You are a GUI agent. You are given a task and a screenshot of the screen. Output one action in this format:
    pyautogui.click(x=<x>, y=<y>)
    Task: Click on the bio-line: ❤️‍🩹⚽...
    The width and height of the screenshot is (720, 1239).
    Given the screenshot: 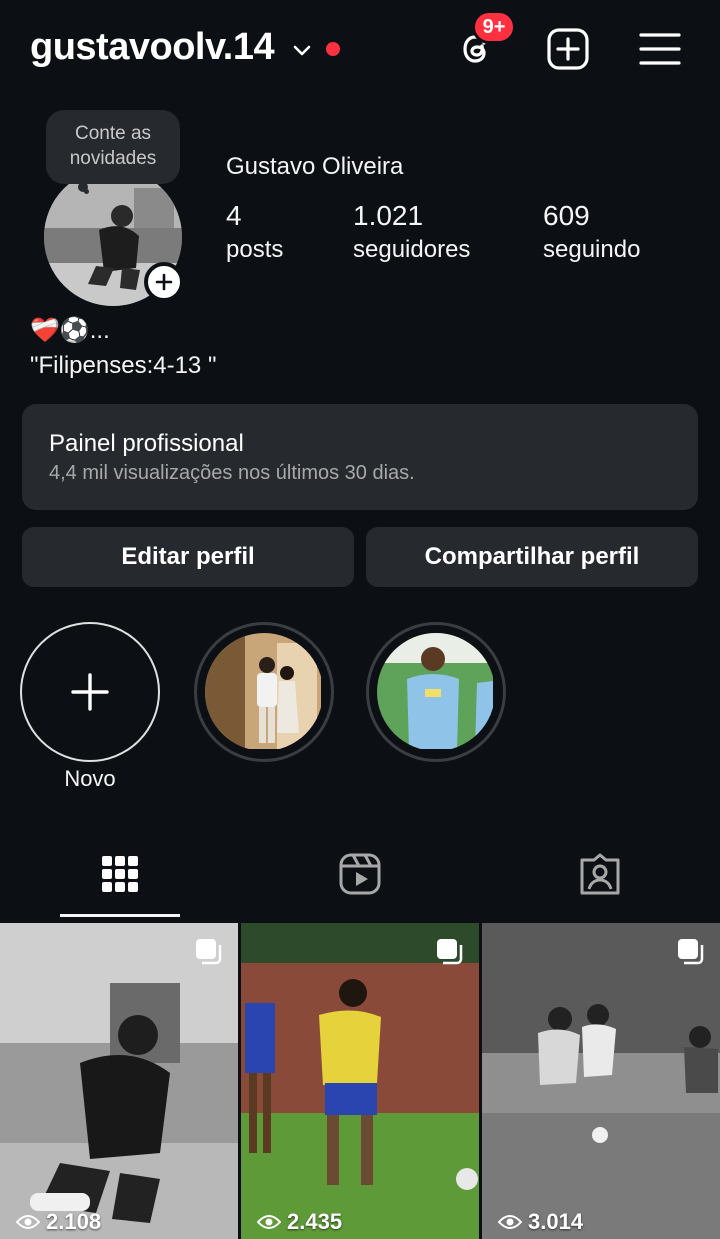 What is the action you would take?
    pyautogui.click(x=70, y=330)
    